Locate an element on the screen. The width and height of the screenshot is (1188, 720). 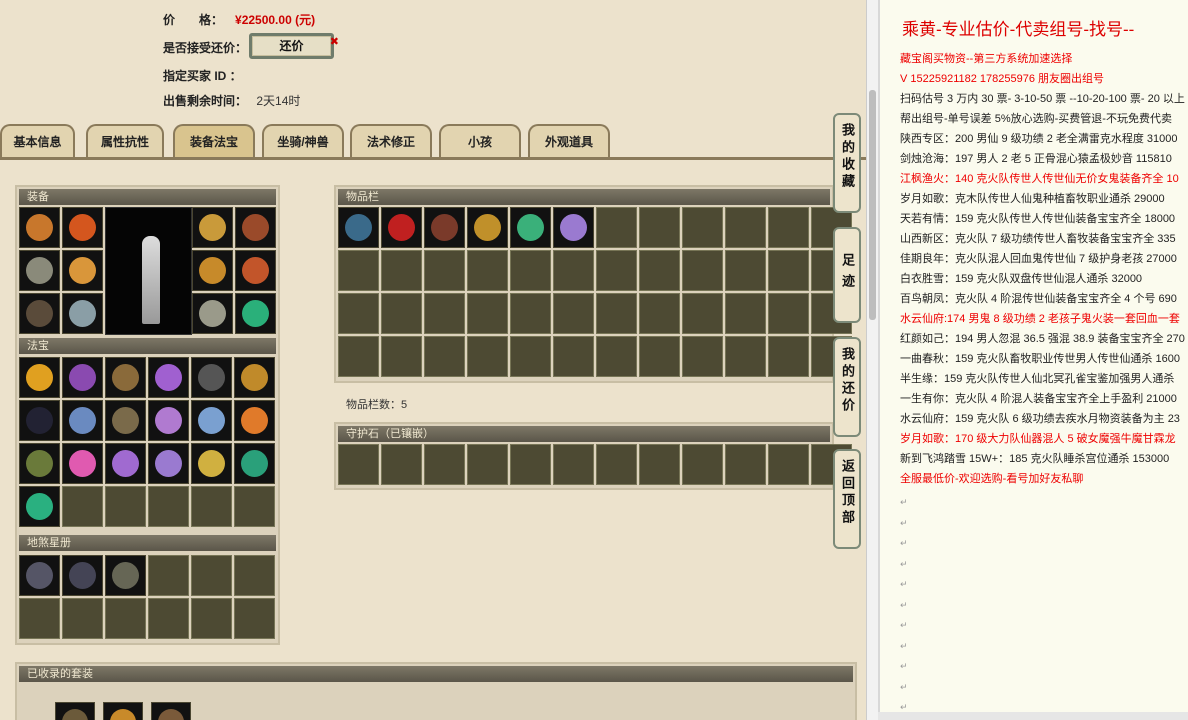
my-favorites-button: 我的收藏 is located at coordinates (847, 163).